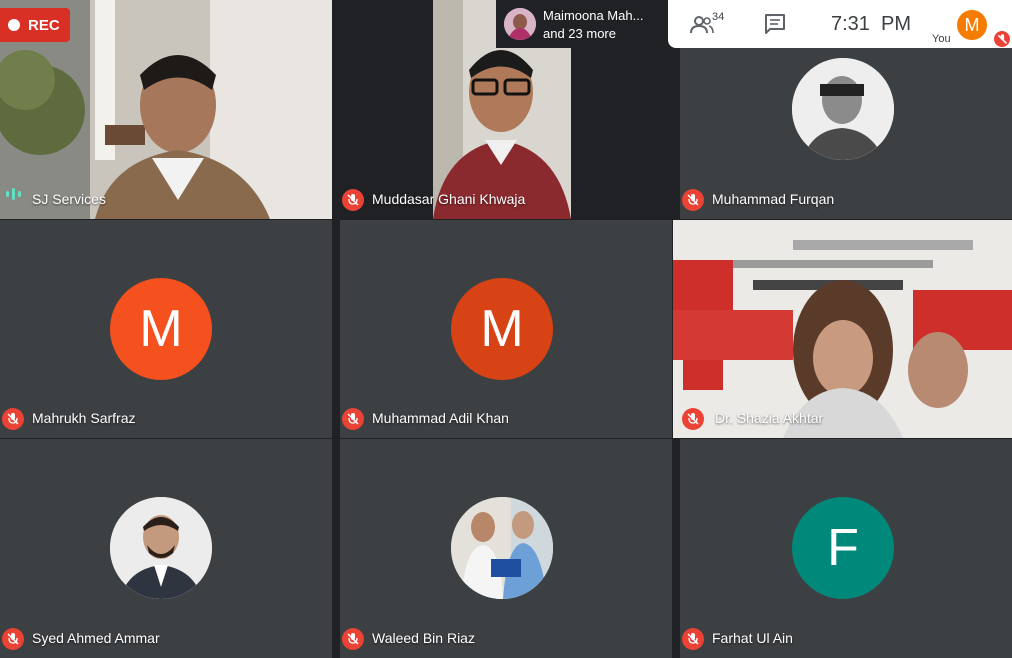  Describe the element at coordinates (581, 24) in the screenshot. I see `participants-overflow: Maimoona Mah... and 23 more` at that location.